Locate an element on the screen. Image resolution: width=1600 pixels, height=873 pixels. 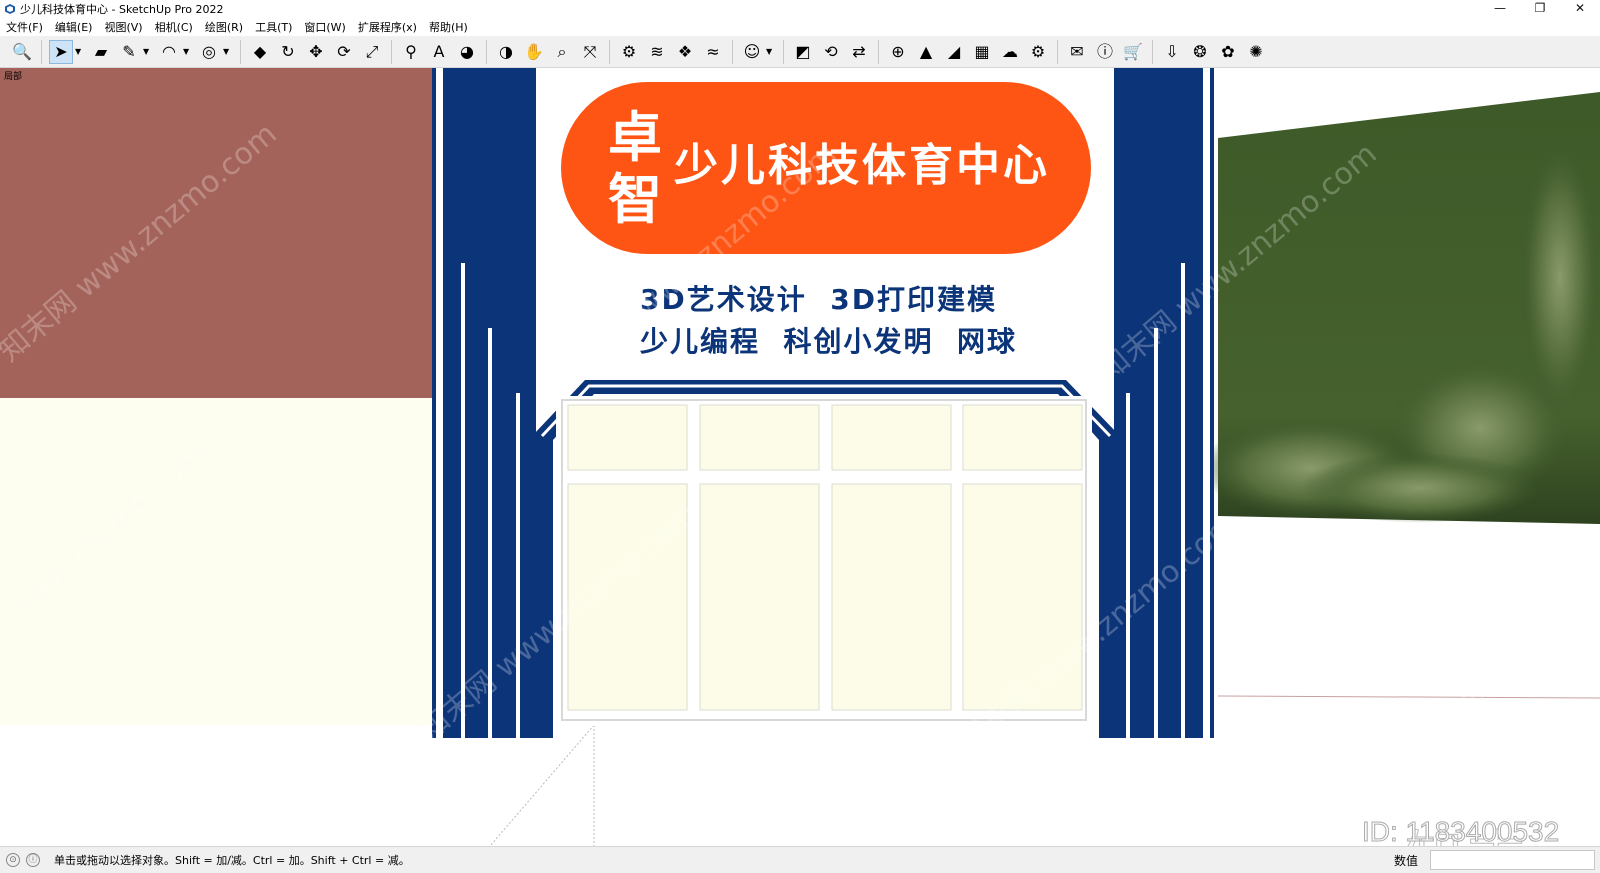
menu-draw: 绘图(R) is located at coordinates (224, 27).